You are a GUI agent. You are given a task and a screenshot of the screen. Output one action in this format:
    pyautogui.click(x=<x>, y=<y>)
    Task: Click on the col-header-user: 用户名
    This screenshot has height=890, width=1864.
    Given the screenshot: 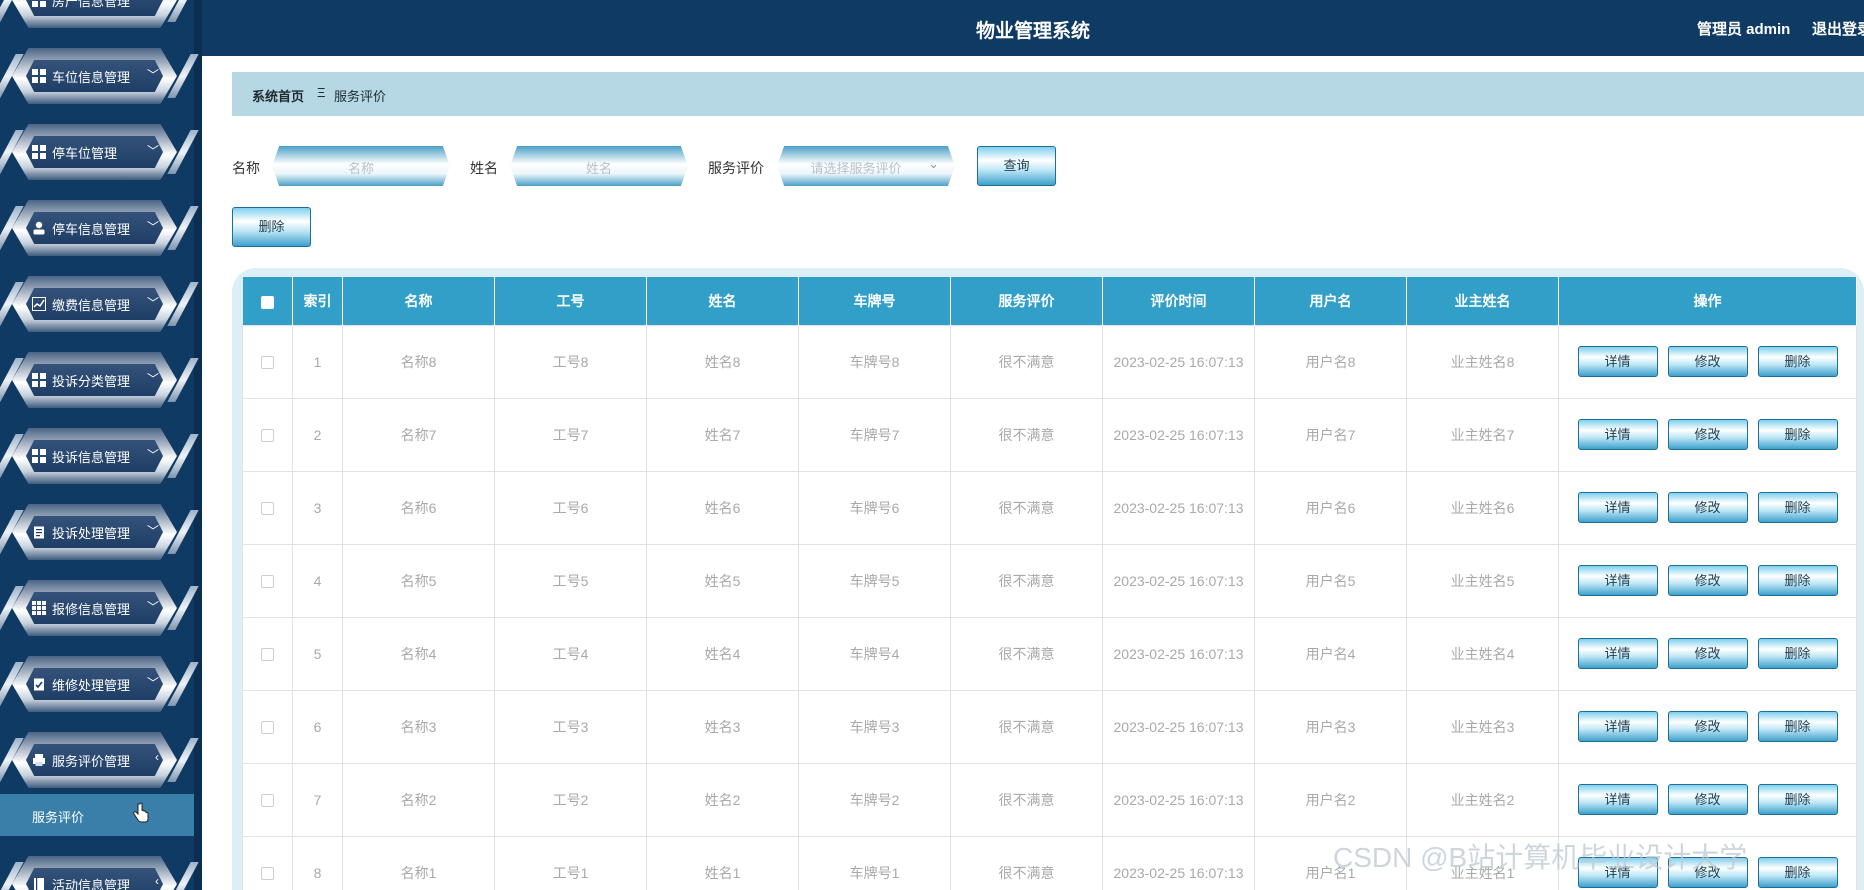 What is the action you would take?
    pyautogui.click(x=1330, y=301)
    